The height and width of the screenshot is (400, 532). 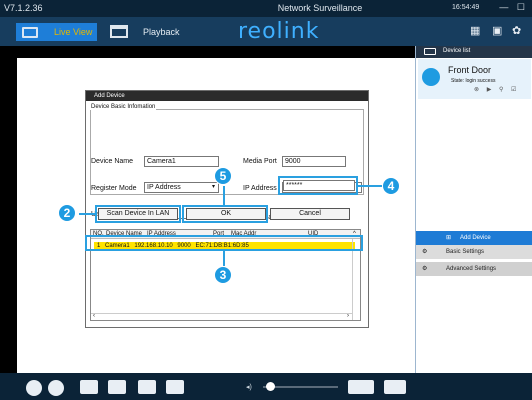 I want to click on vertical-scrollbar, so click(x=356, y=279).